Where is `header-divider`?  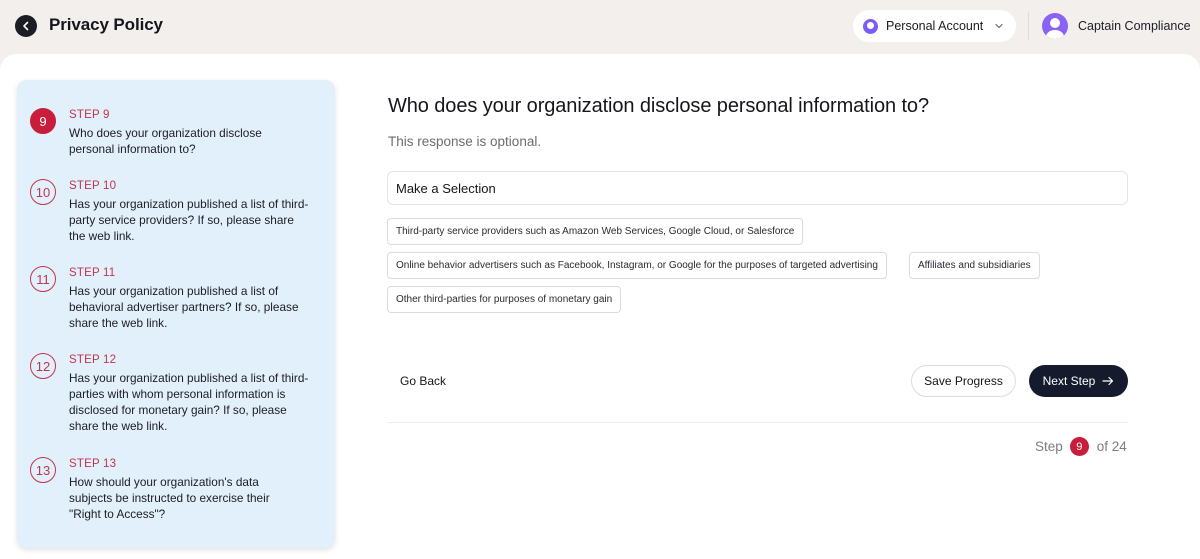 header-divider is located at coordinates (1028, 26).